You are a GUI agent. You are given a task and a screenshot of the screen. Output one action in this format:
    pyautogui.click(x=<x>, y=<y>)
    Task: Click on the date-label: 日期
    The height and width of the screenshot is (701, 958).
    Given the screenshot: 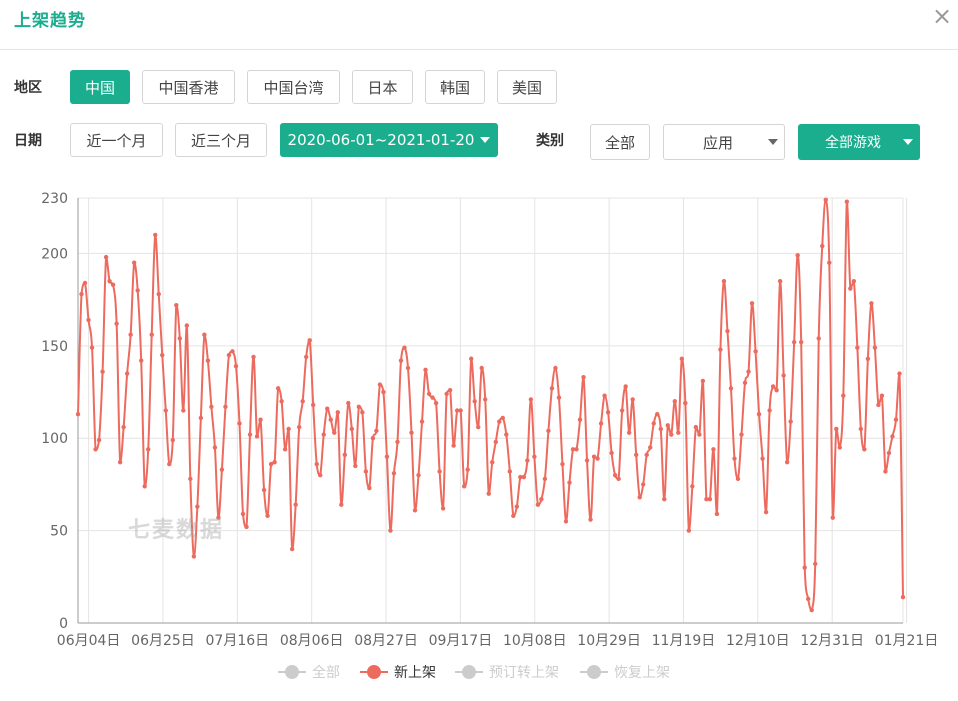 What is the action you would take?
    pyautogui.click(x=28, y=141)
    